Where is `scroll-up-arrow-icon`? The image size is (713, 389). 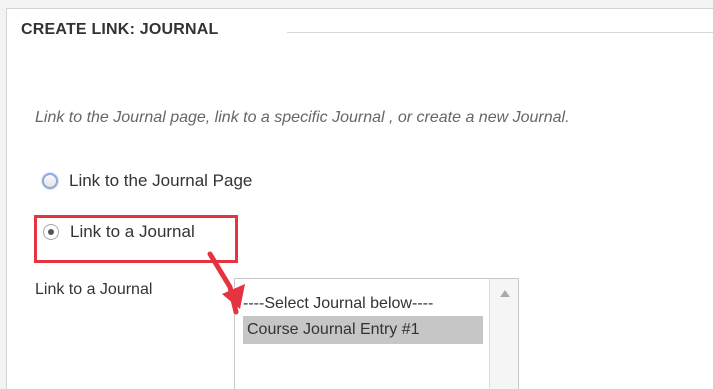 scroll-up-arrow-icon is located at coordinates (505, 293).